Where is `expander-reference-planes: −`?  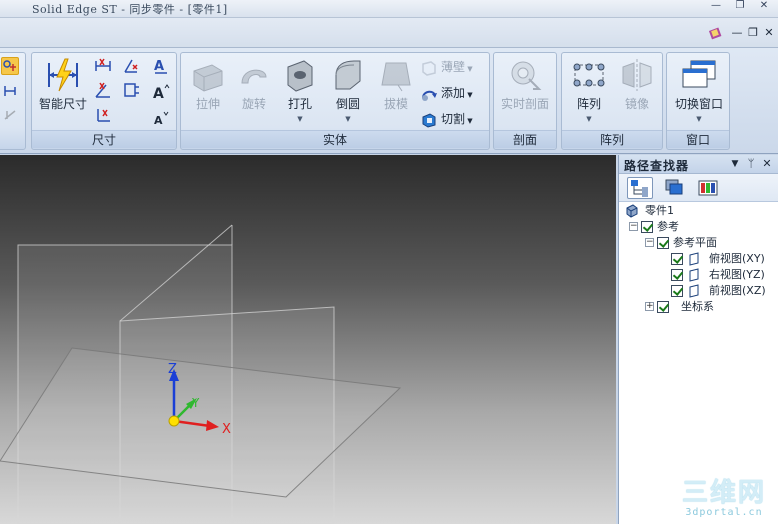 expander-reference-planes: − is located at coordinates (649, 242).